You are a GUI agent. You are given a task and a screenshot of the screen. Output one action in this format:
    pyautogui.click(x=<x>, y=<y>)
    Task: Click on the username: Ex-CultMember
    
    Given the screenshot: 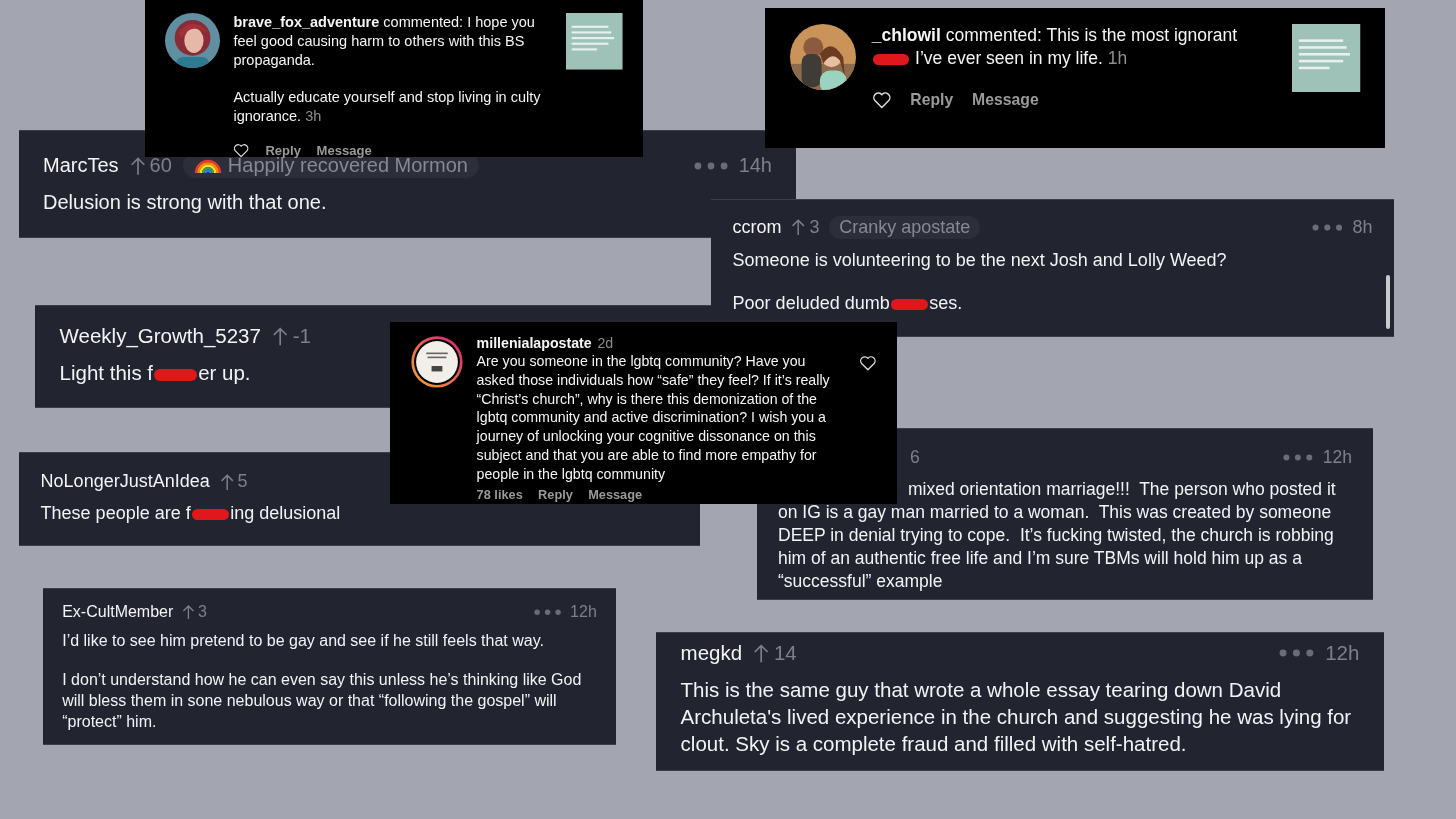 What is the action you would take?
    pyautogui.click(x=118, y=612)
    